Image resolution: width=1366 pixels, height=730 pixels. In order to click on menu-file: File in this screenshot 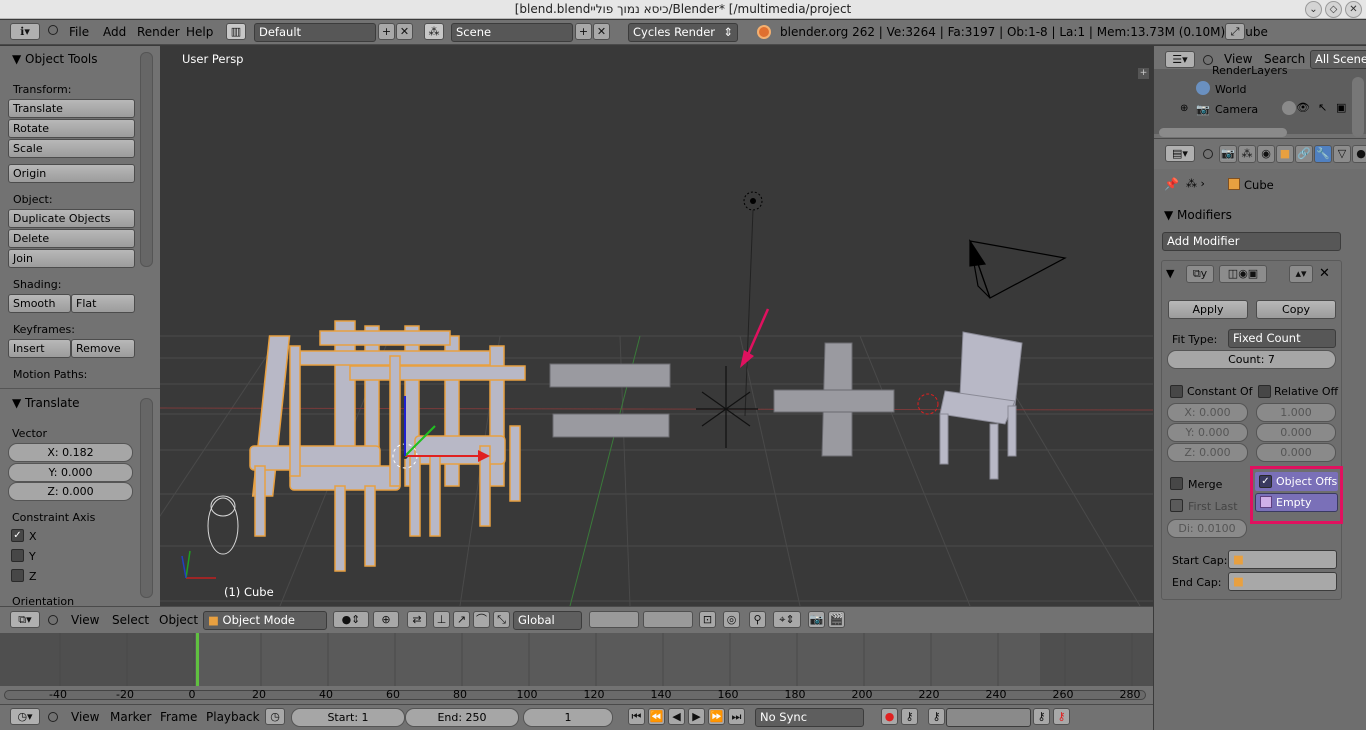, I will do `click(79, 32)`.